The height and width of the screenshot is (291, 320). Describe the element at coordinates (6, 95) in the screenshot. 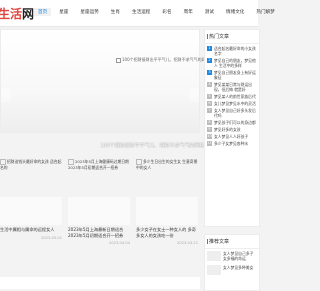

I see `slider-prev-button: ‹` at that location.